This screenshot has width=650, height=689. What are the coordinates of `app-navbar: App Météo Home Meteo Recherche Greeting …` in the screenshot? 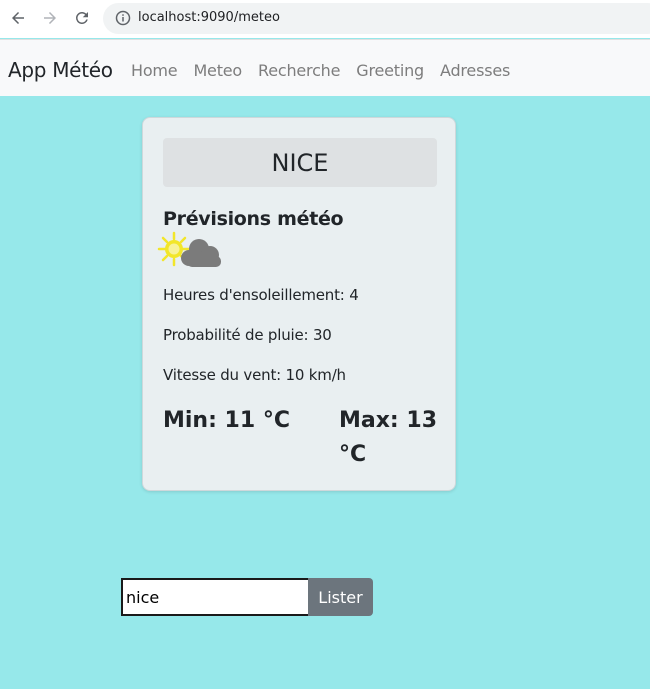 It's located at (325, 67).